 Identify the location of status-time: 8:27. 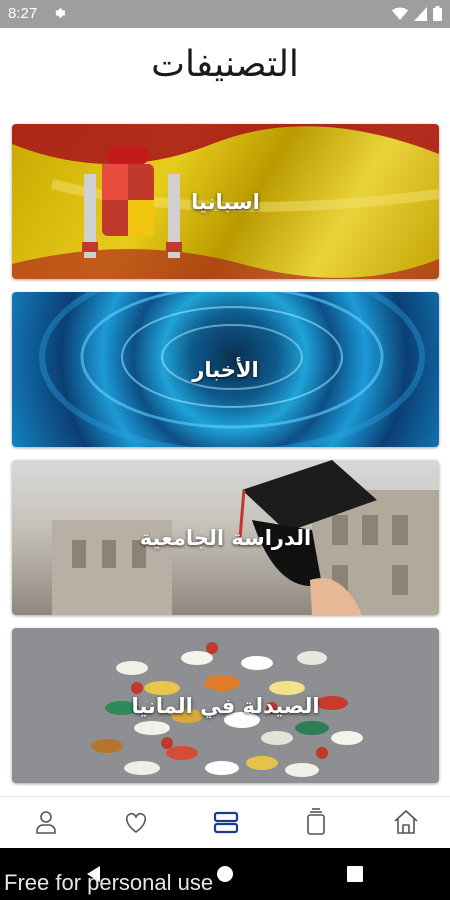
(23, 13).